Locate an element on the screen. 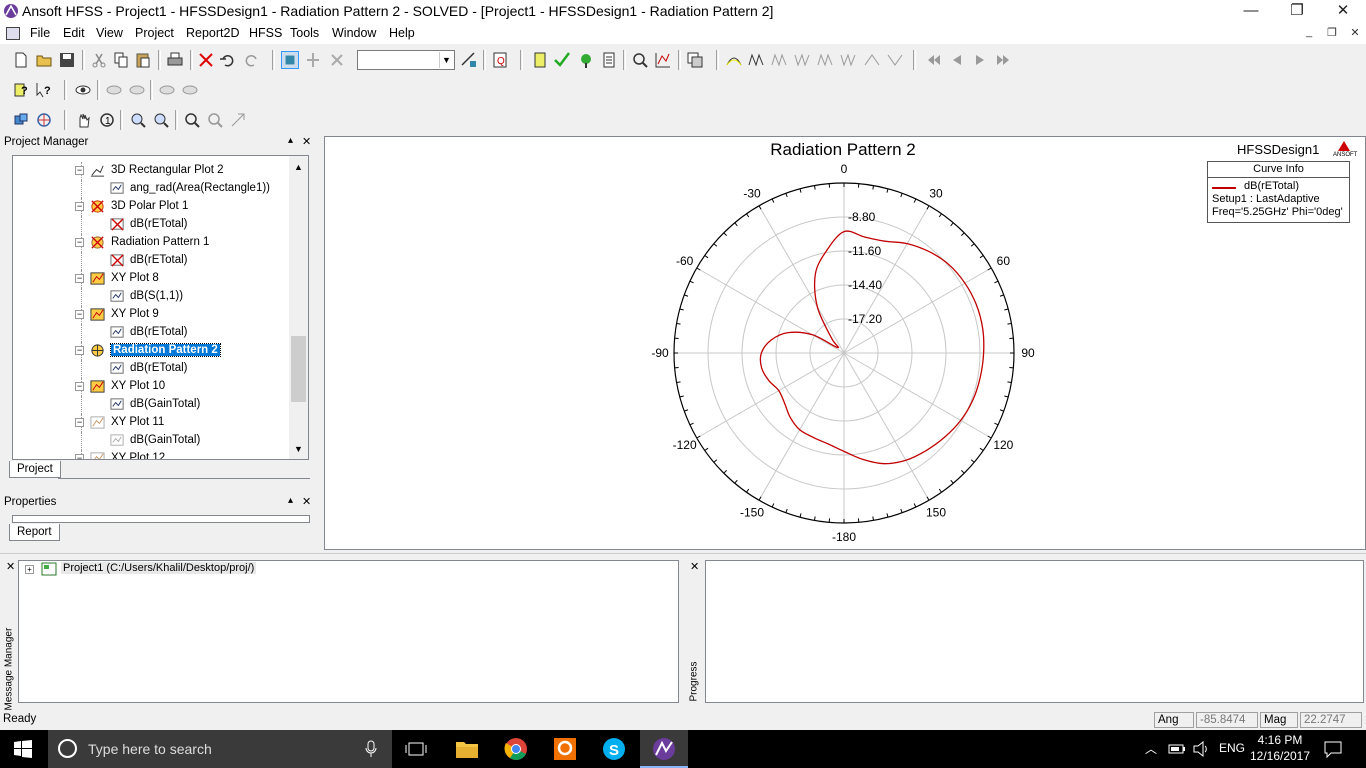 This screenshot has width=1366, height=768. show-all-icon is located at coordinates (167, 90).